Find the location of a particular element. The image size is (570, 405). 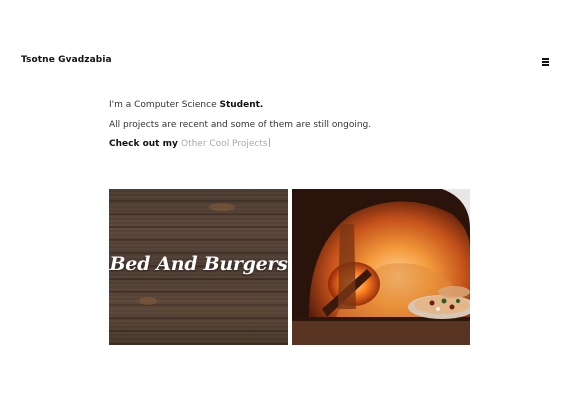

project-card-pizza-oven is located at coordinates (381, 267).